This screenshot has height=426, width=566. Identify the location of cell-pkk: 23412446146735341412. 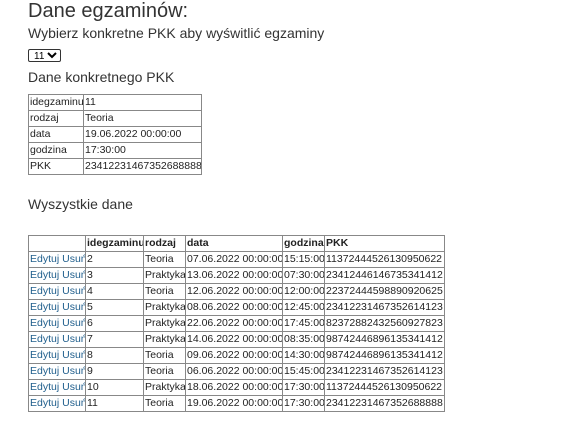
(384, 275).